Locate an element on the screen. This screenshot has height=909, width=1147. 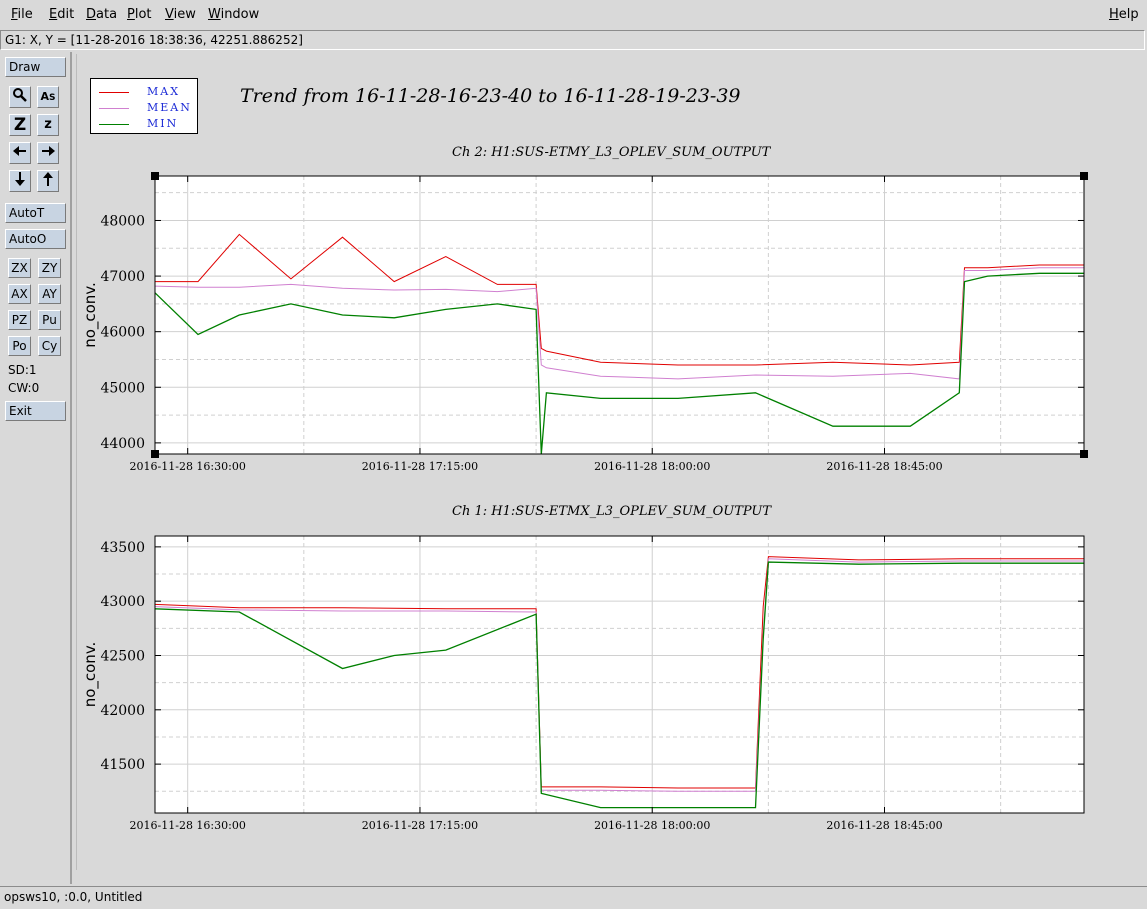
arrow-down-icon is located at coordinates (20, 181).